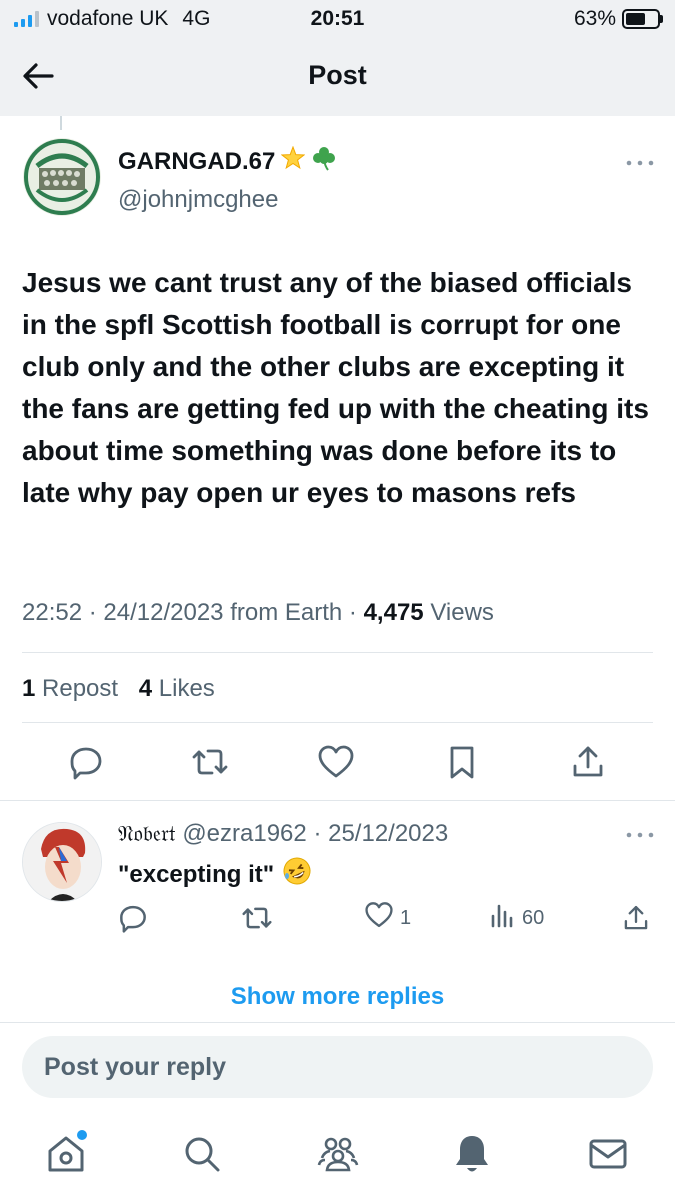 Image resolution: width=675 pixels, height=1200 pixels. I want to click on reply-input-placeholder: Post your reply, so click(135, 1067).